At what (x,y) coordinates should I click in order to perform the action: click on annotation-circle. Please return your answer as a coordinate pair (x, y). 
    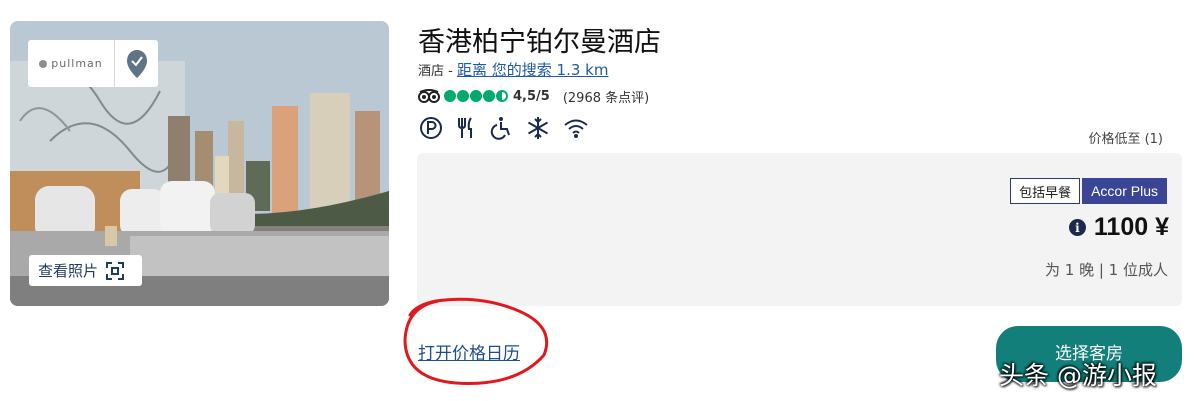
    Looking at the image, I should click on (476, 341).